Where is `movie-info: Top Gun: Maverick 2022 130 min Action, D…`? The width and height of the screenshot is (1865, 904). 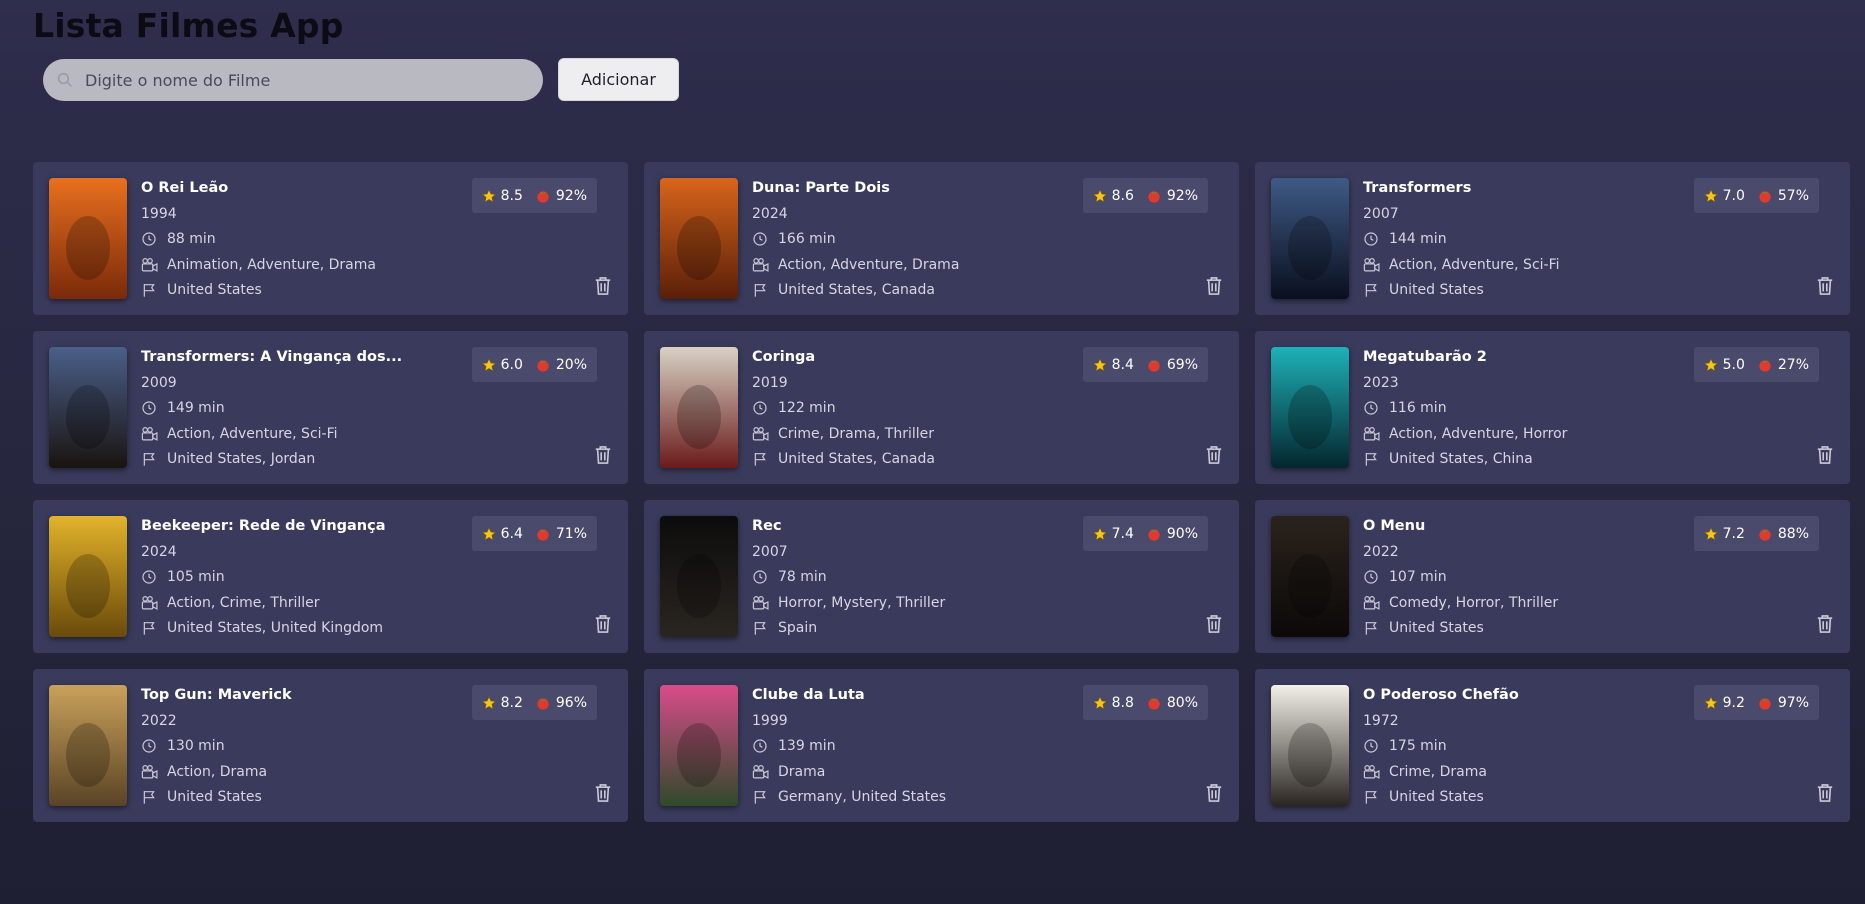
movie-info: Top Gun: Maverick 2022 130 min Action, D… is located at coordinates (301, 746).